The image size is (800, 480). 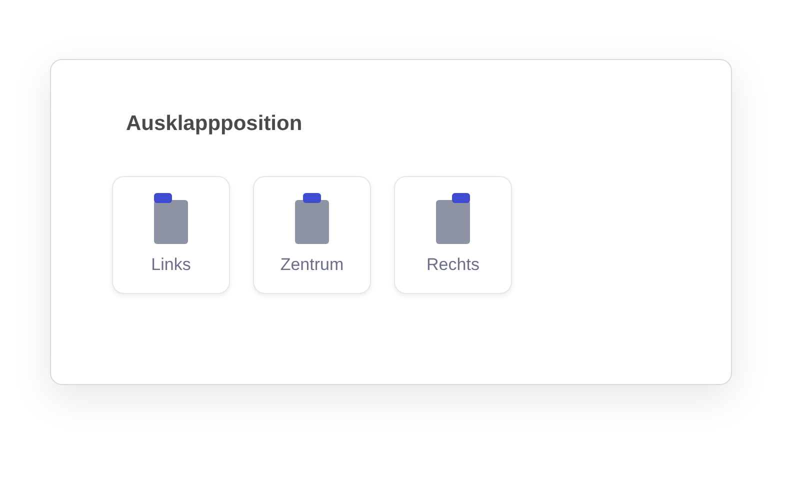 What do you see at coordinates (171, 235) in the screenshot?
I see `position-option: Links` at bounding box center [171, 235].